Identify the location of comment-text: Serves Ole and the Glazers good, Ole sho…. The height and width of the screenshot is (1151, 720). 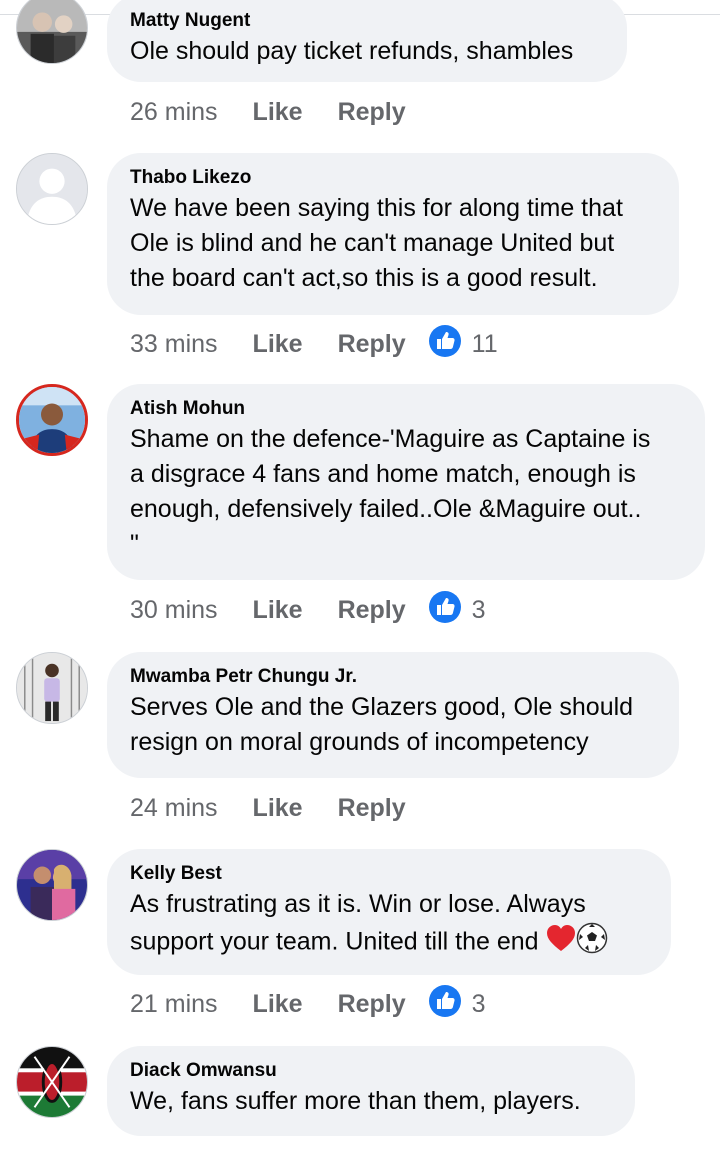
(382, 724).